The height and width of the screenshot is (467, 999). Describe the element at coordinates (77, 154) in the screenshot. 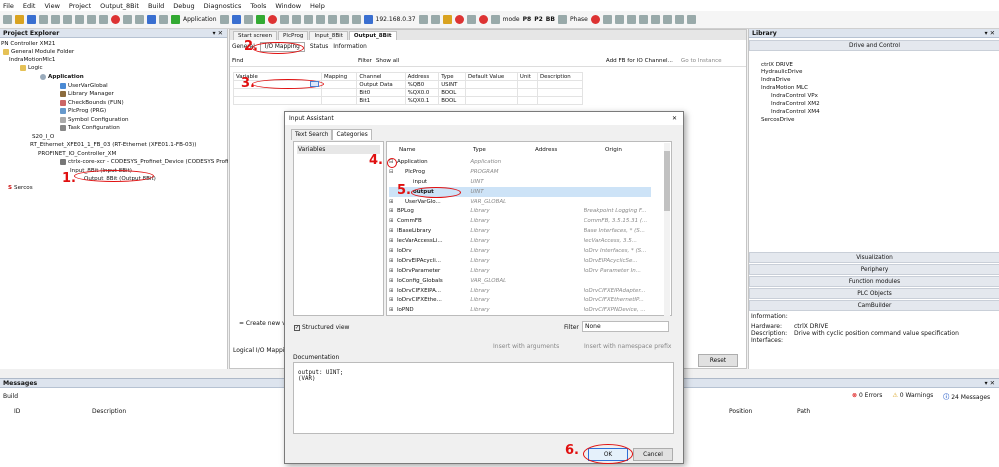

I see `tree-item: PROFINET_IO_Controller_XM` at that location.